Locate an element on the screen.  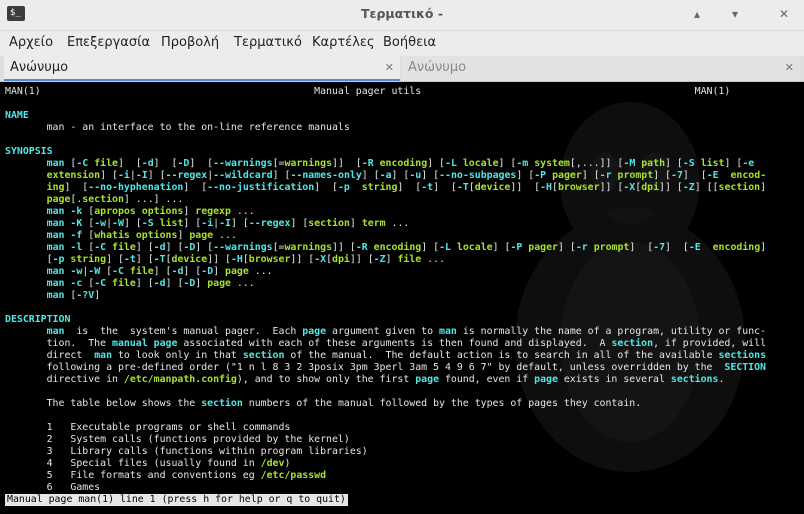
tab-1-close-icon: ✕ is located at coordinates (389, 68).